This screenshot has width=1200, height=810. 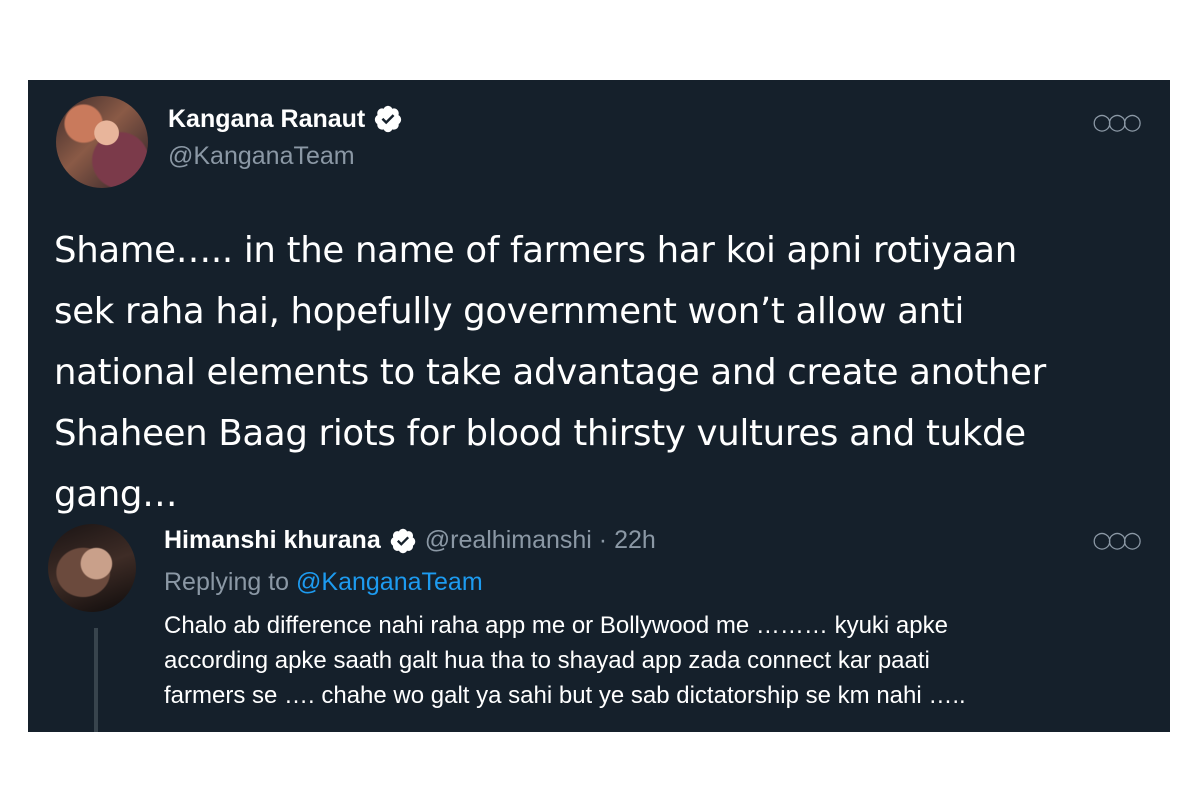 What do you see at coordinates (102, 142) in the screenshot?
I see `author-avatar` at bounding box center [102, 142].